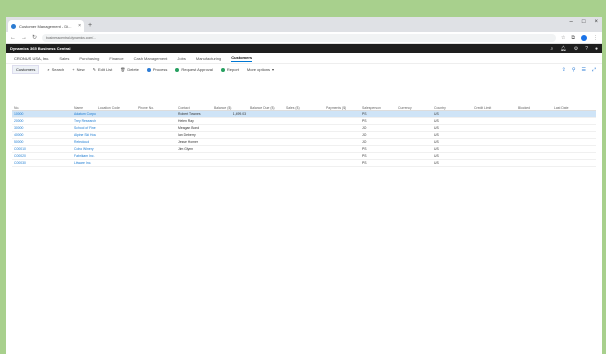 The width and height of the screenshot is (606, 354). Describe the element at coordinates (151, 58) in the screenshot. I see `nav-item-cash-management: Cash Management` at that location.